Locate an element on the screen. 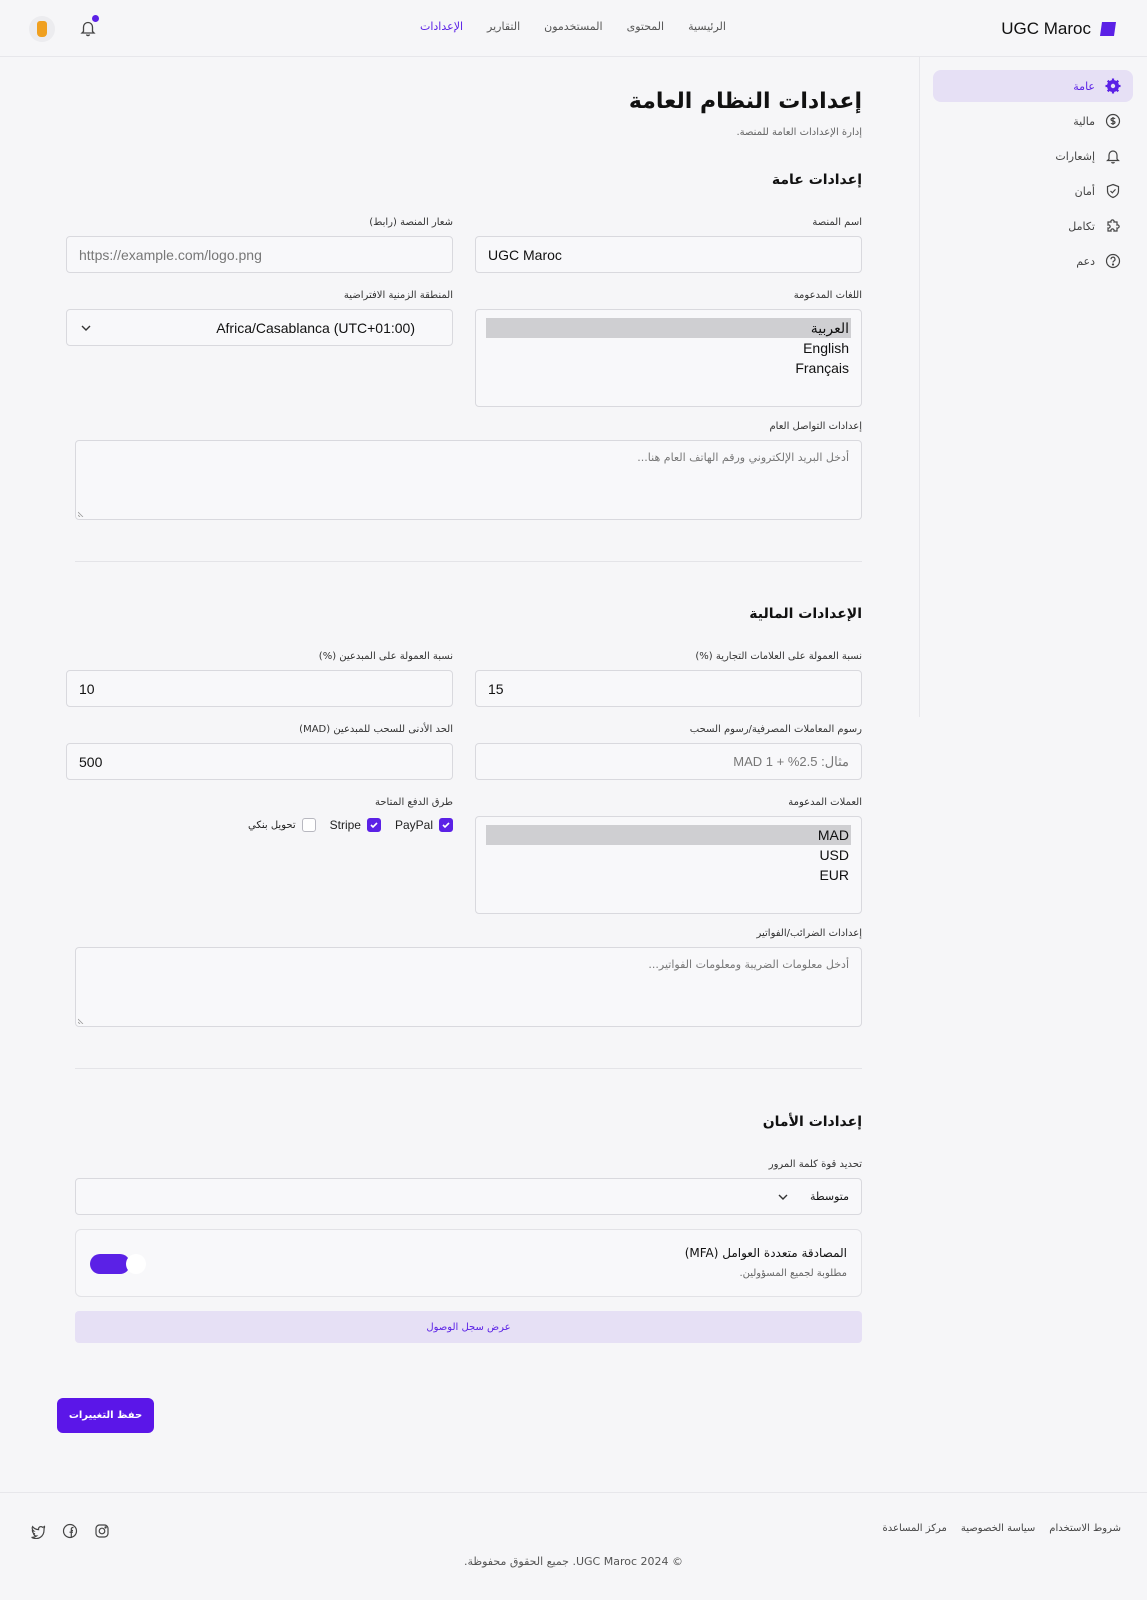 This screenshot has width=1147, height=1600. sidebar-item-label: دعم is located at coordinates (1085, 261).